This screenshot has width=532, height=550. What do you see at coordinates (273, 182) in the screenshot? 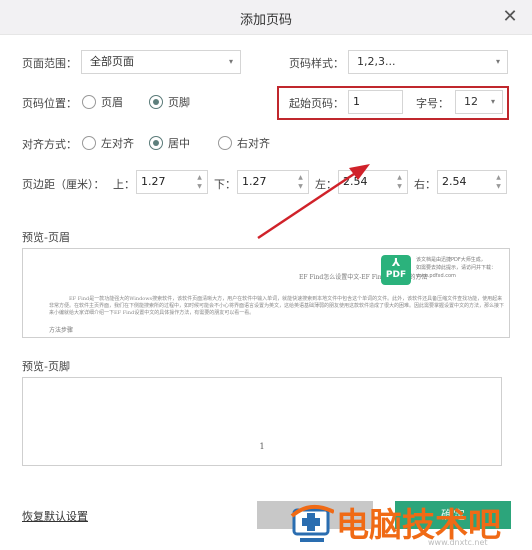
I see `margin-bottom-input: 1.27 ▲ ▼` at bounding box center [273, 182].